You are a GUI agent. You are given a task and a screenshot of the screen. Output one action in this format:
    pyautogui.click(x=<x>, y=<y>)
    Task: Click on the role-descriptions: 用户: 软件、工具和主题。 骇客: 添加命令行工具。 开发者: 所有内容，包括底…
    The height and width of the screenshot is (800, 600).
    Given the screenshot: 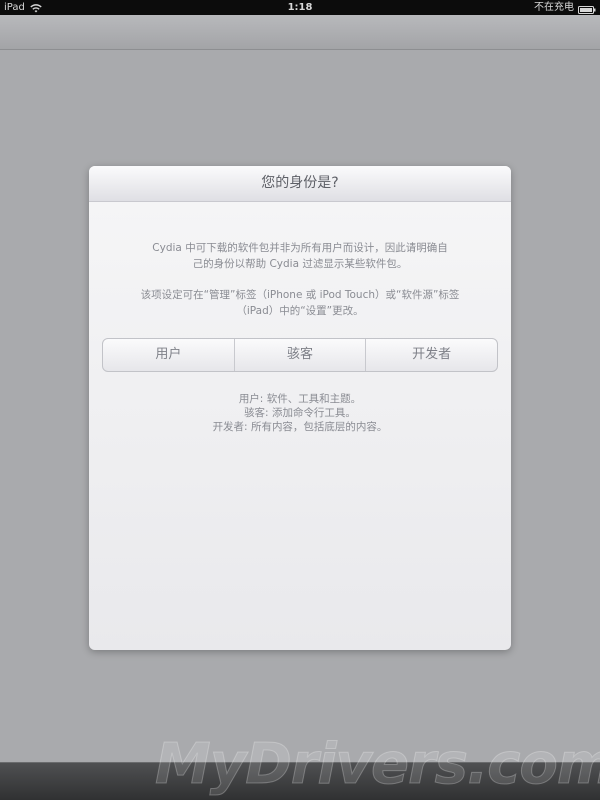 What is the action you would take?
    pyautogui.click(x=300, y=413)
    